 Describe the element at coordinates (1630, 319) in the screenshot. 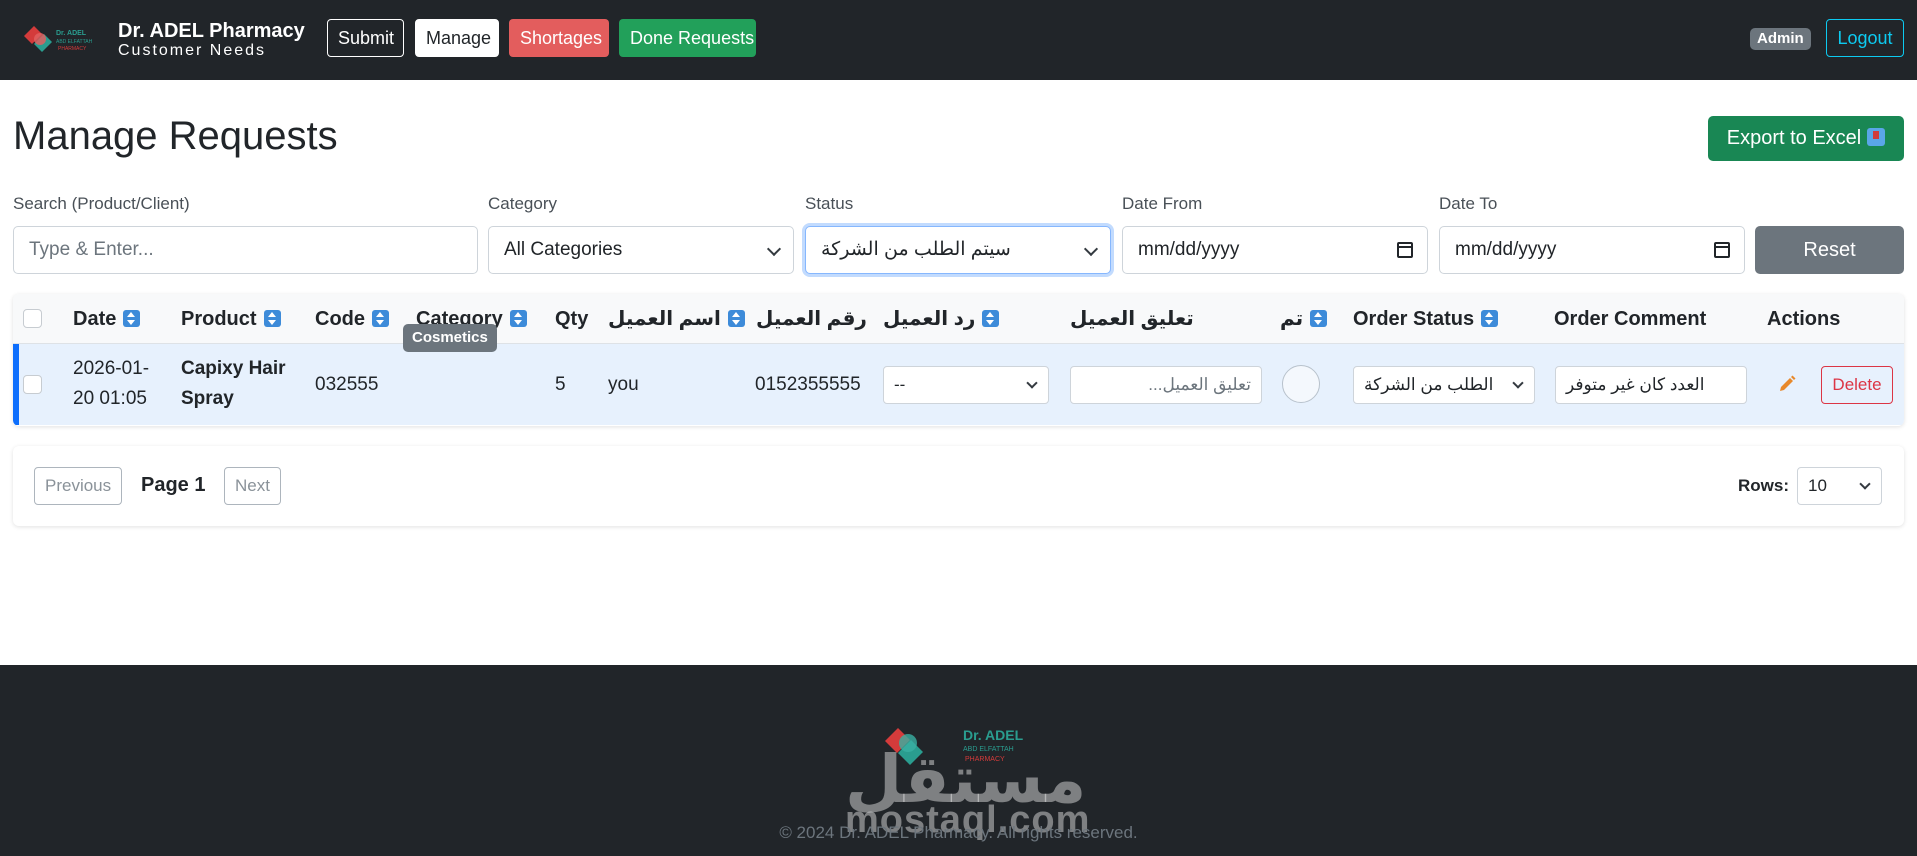

I see `header-order-comment: Order Comment` at that location.